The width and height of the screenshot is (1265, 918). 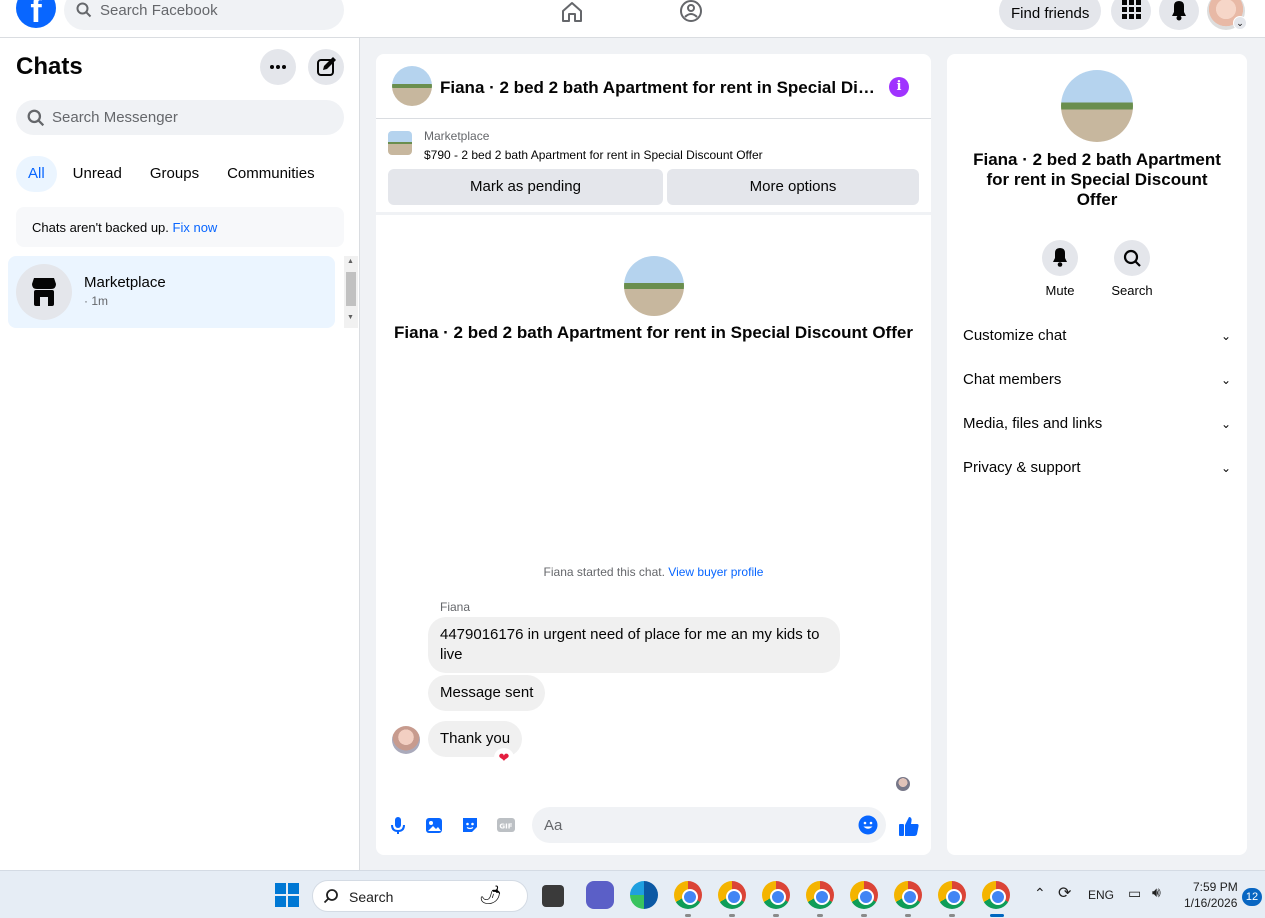 What do you see at coordinates (36, 14) in the screenshot?
I see `facebook-logo: f` at bounding box center [36, 14].